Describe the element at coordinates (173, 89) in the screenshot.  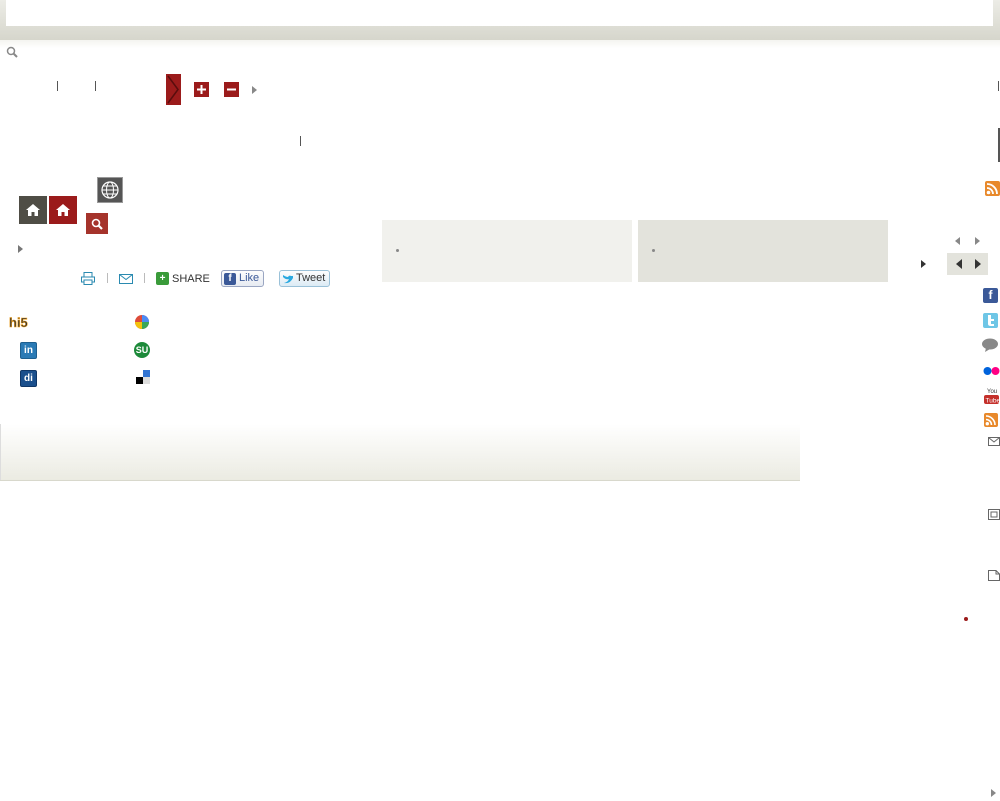
I see `section-tab-arrow` at that location.